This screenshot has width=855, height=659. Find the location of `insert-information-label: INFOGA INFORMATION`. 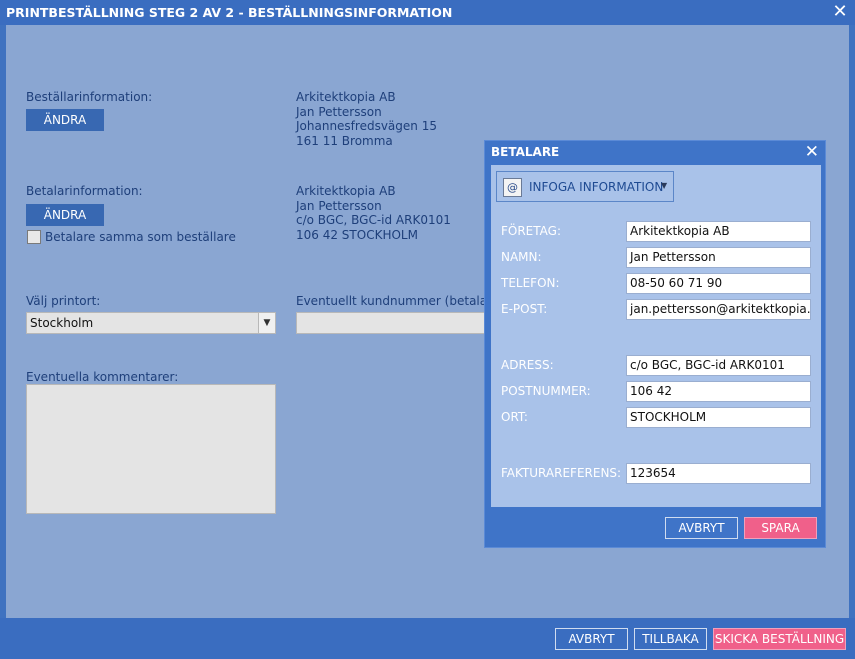

insert-information-label: INFOGA INFORMATION is located at coordinates (596, 187).